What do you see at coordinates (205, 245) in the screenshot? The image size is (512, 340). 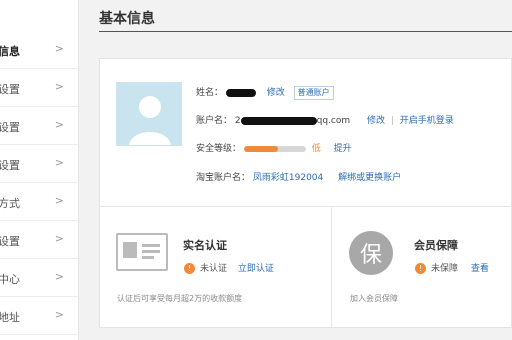 I see `realname-title: 实名认证` at bounding box center [205, 245].